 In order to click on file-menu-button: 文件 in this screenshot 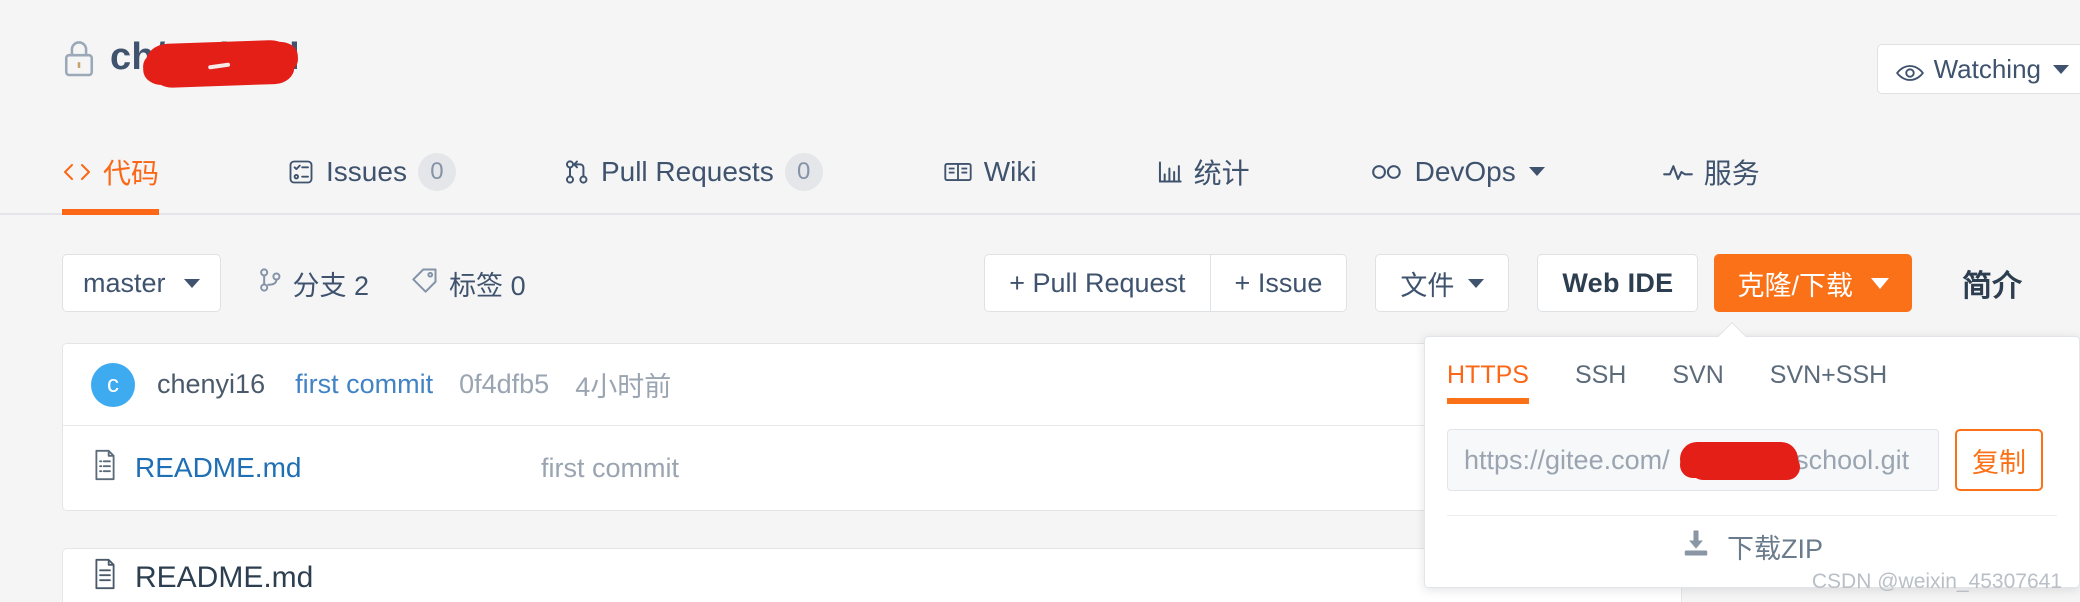, I will do `click(1442, 283)`.